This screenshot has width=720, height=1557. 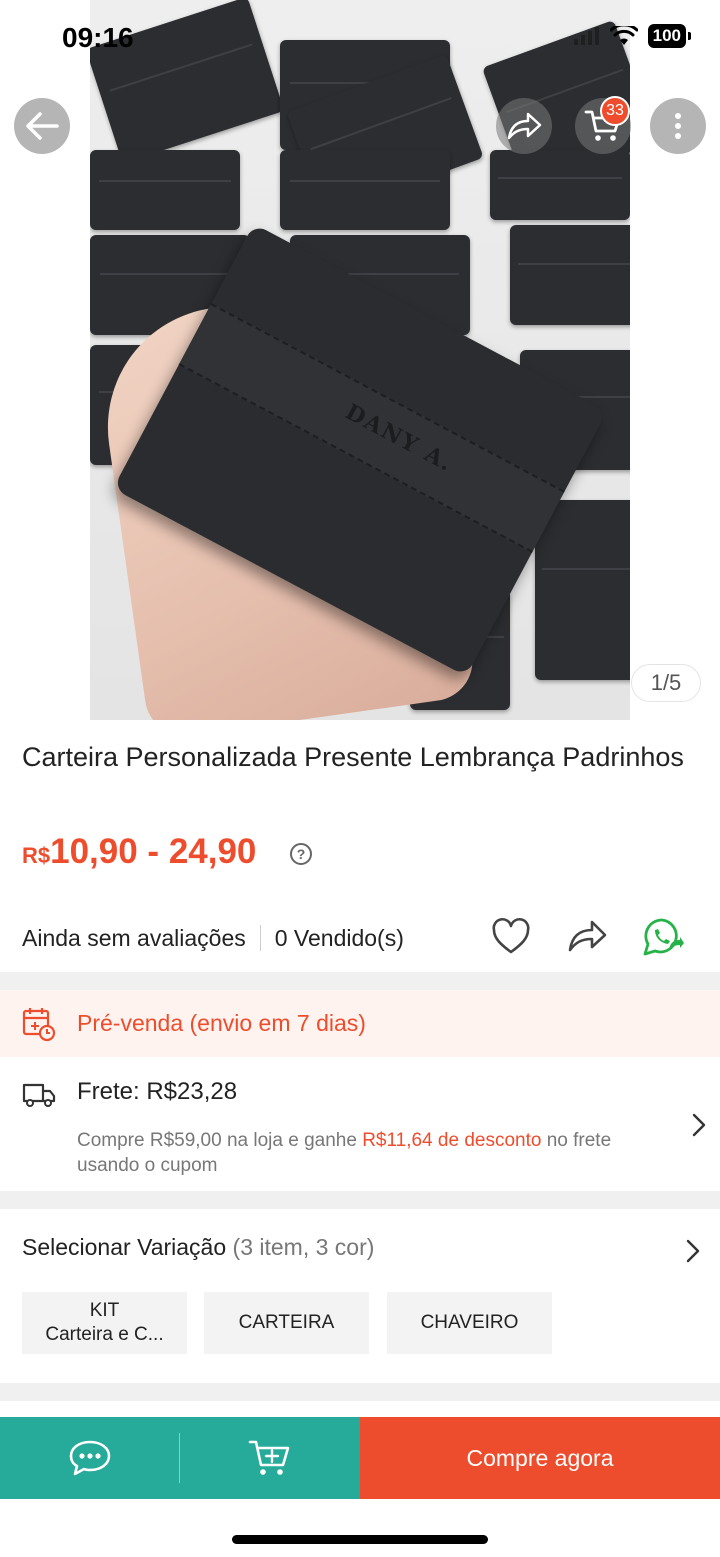 What do you see at coordinates (666, 683) in the screenshot?
I see `image-counter: 1/5` at bounding box center [666, 683].